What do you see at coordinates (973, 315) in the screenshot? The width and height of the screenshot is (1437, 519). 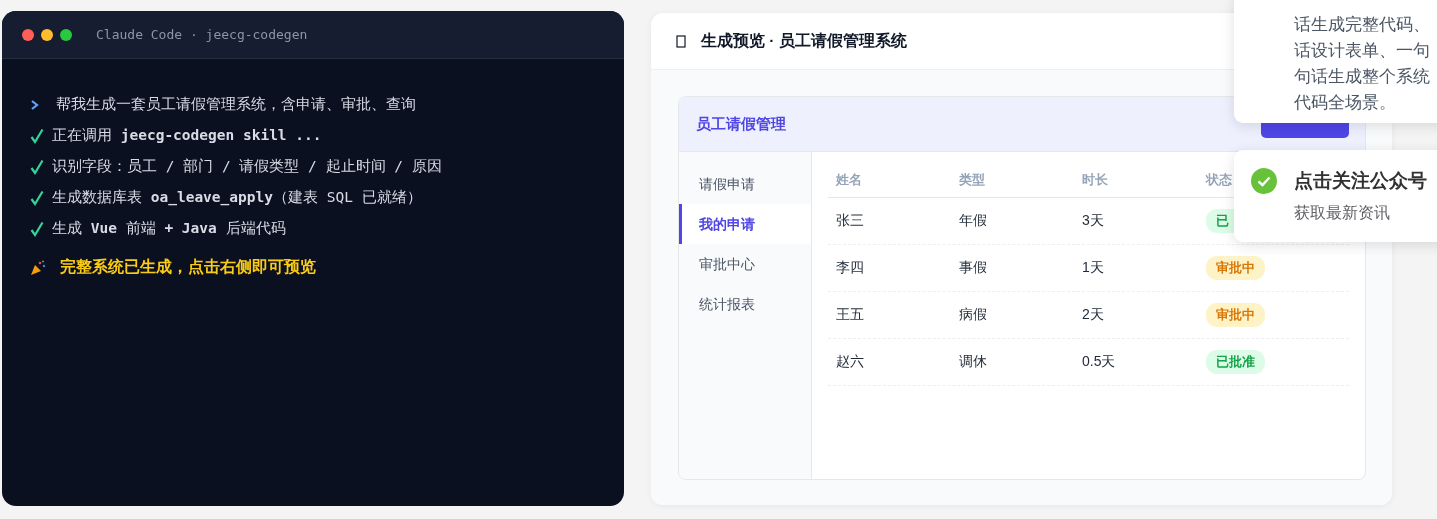 I see `table-cell: 病假` at bounding box center [973, 315].